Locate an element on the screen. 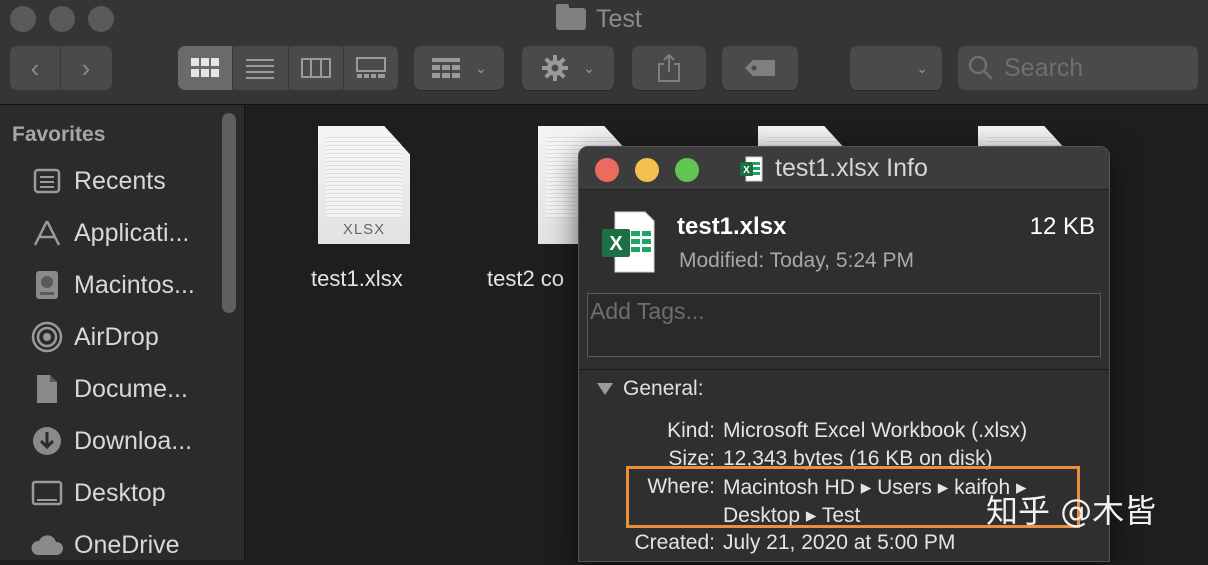 The width and height of the screenshot is (1208, 565). info-filename: test1.xlsx is located at coordinates (732, 226).